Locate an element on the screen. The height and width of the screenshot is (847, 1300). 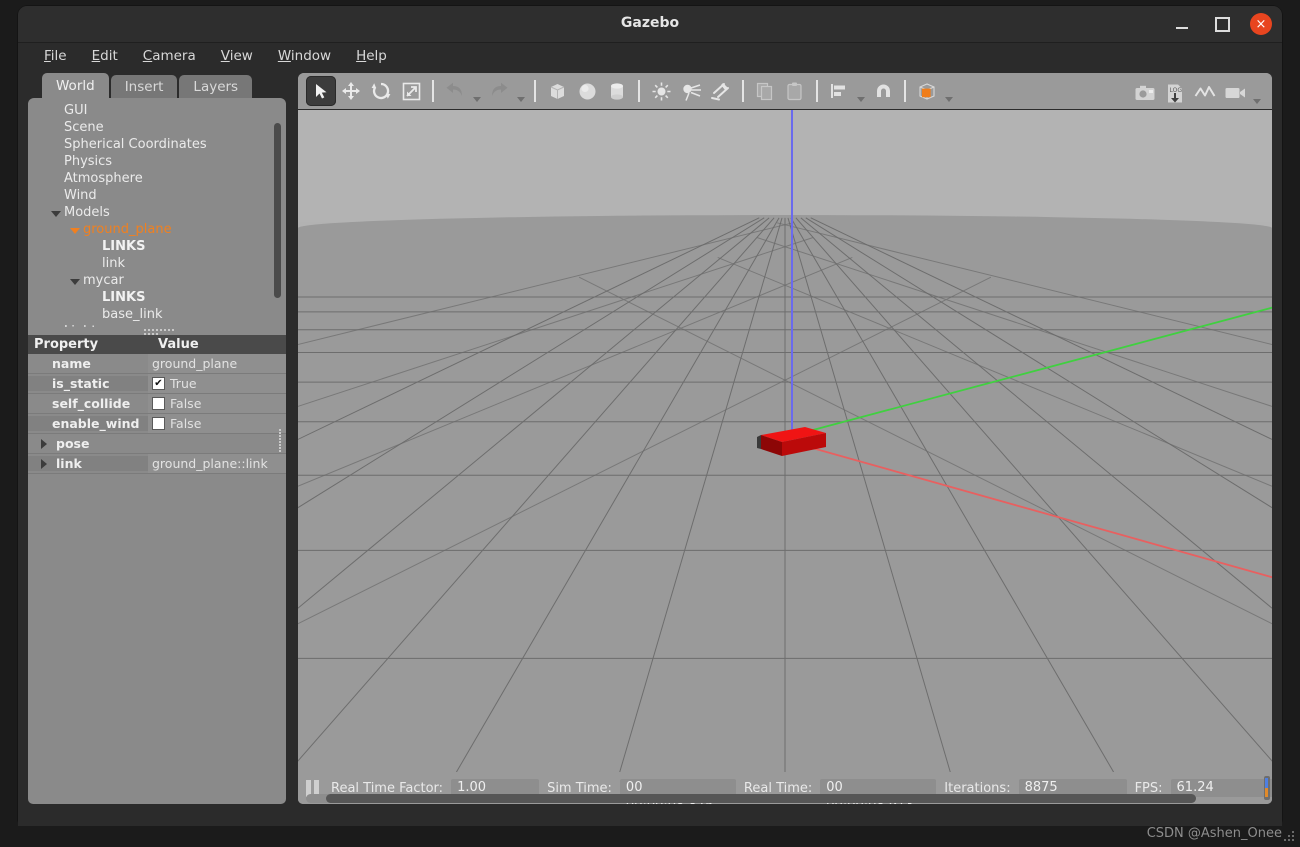
view-transparency-button is located at coordinates (927, 91).